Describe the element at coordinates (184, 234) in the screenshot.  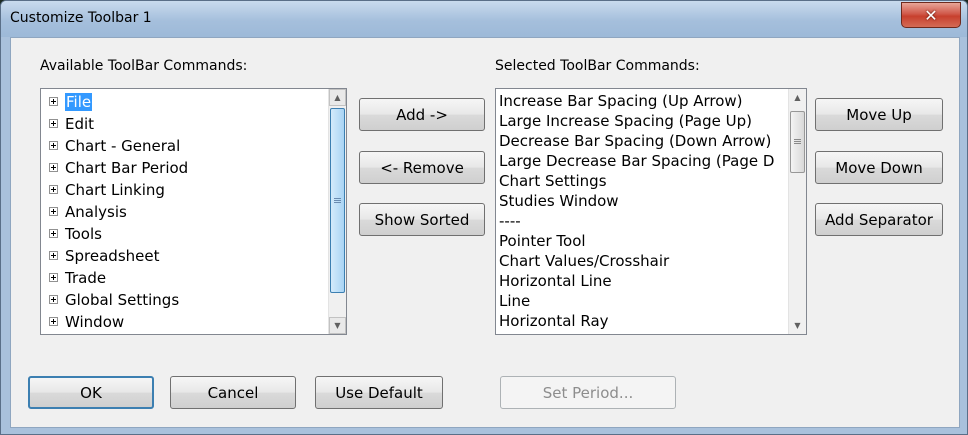
I see `tree-item: Tools` at that location.